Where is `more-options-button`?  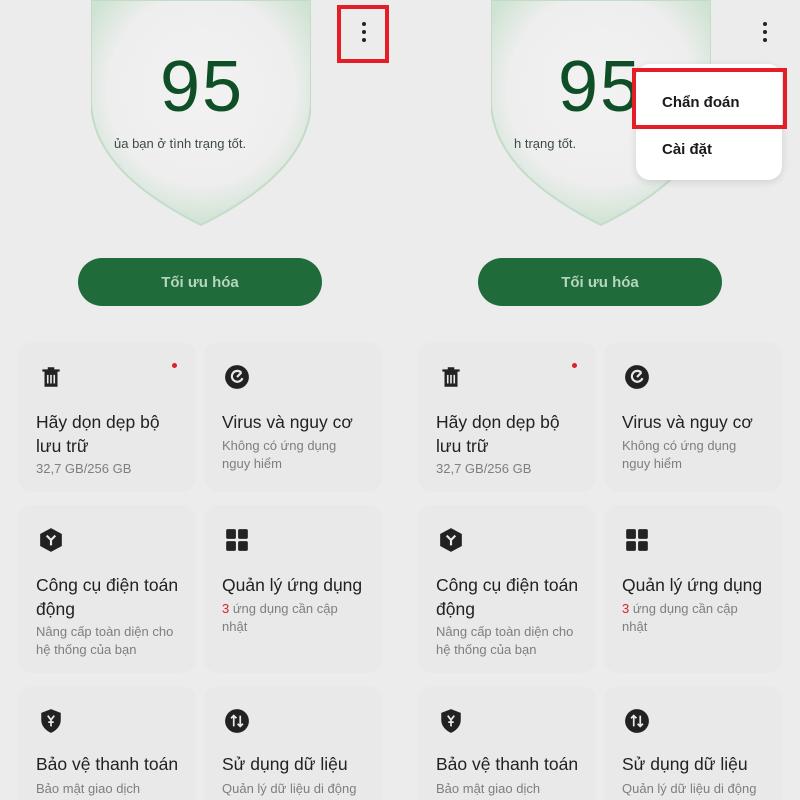
more-options-button is located at coordinates (765, 32).